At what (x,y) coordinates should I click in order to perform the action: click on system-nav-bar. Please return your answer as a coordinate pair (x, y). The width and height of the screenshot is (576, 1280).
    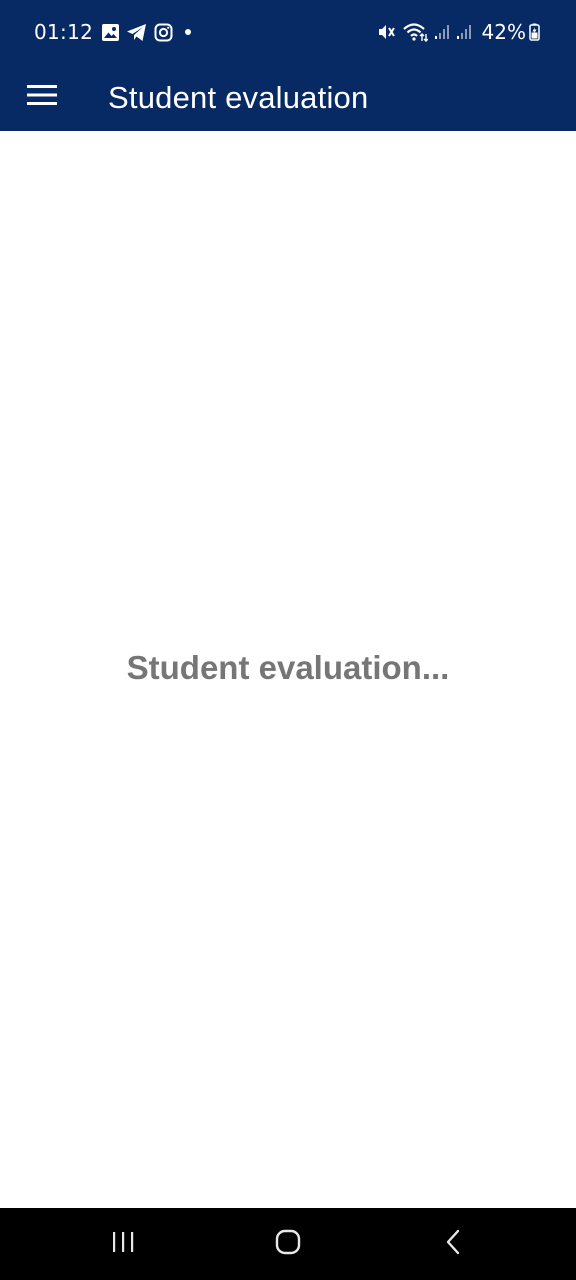
    Looking at the image, I should click on (288, 1244).